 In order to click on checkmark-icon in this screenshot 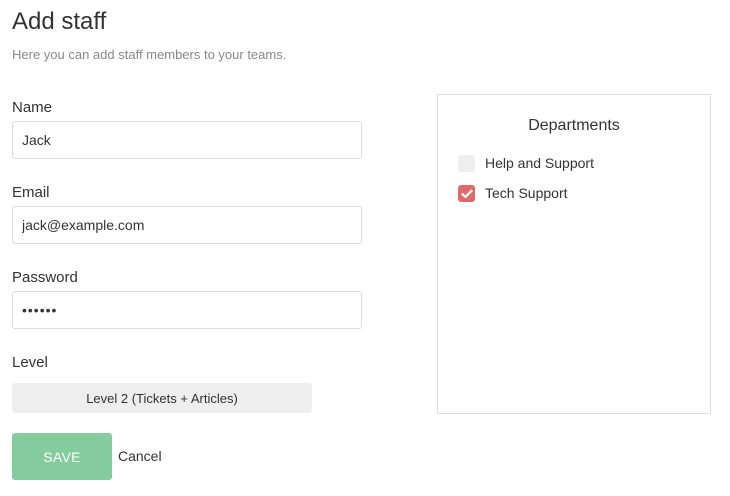, I will do `click(466, 193)`.